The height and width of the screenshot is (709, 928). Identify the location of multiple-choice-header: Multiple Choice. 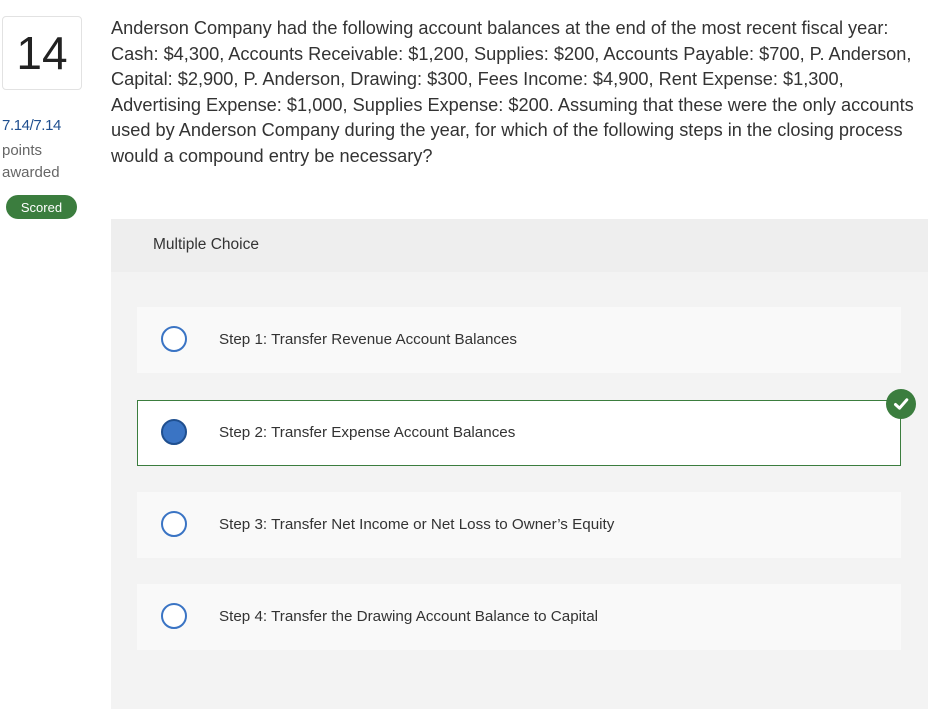
(519, 245).